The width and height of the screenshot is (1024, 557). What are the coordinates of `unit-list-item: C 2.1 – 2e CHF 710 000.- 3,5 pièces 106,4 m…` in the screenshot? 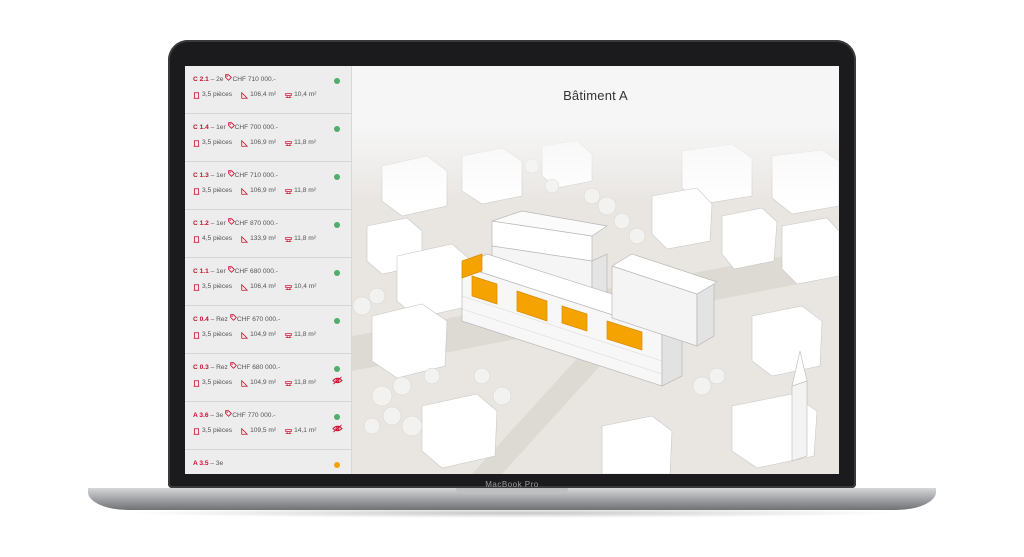 It's located at (268, 90).